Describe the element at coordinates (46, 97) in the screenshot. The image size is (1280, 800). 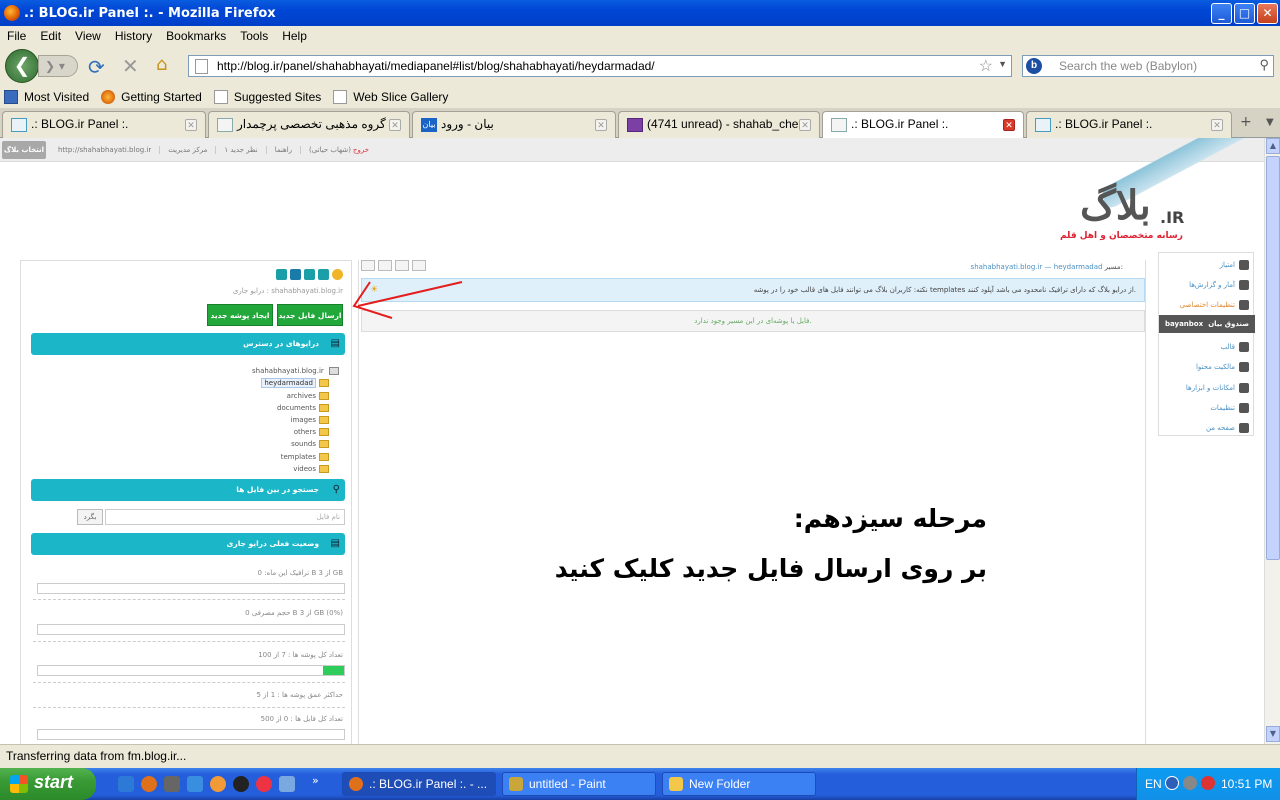
I see `bookmark-most-visited: Most Visited` at that location.